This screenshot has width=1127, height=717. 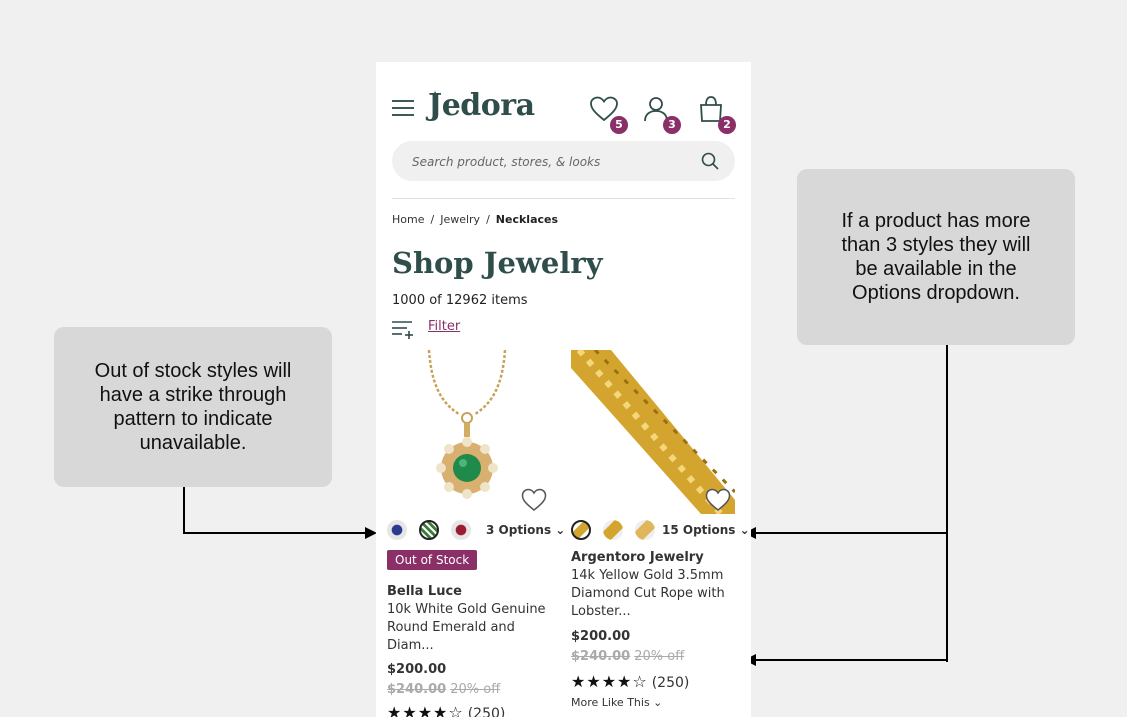 I want to click on breadcrumb: Home / Jewelry / Necklaces, so click(x=475, y=219).